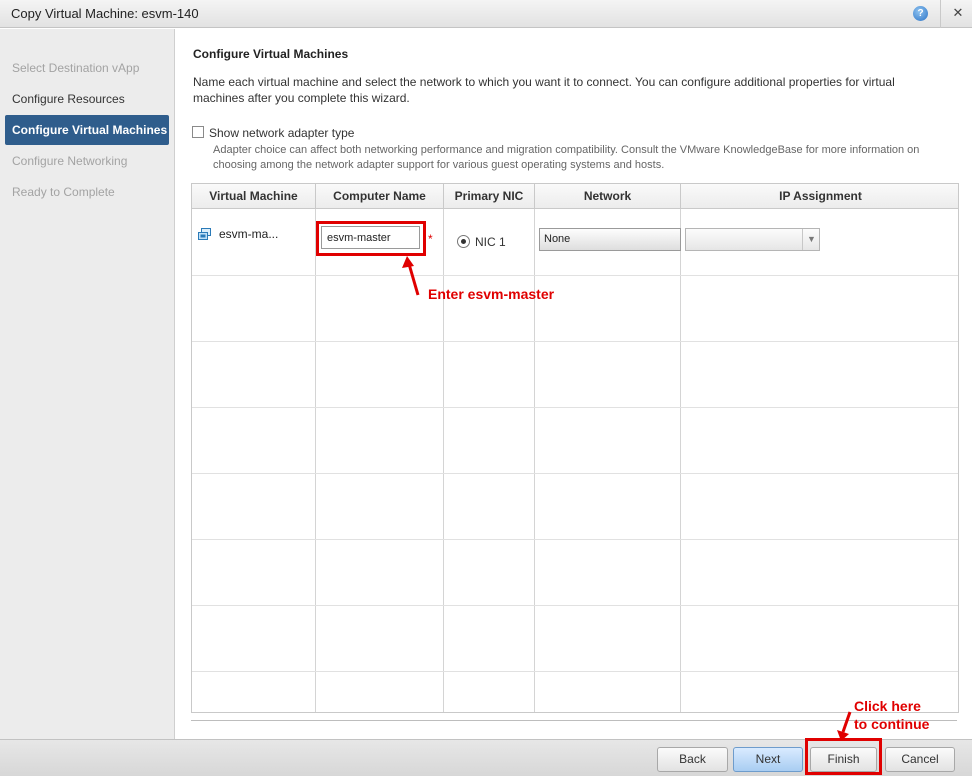 The height and width of the screenshot is (776, 972). Describe the element at coordinates (281, 133) in the screenshot. I see `show-adapter-type-label: Show network adapter type` at that location.